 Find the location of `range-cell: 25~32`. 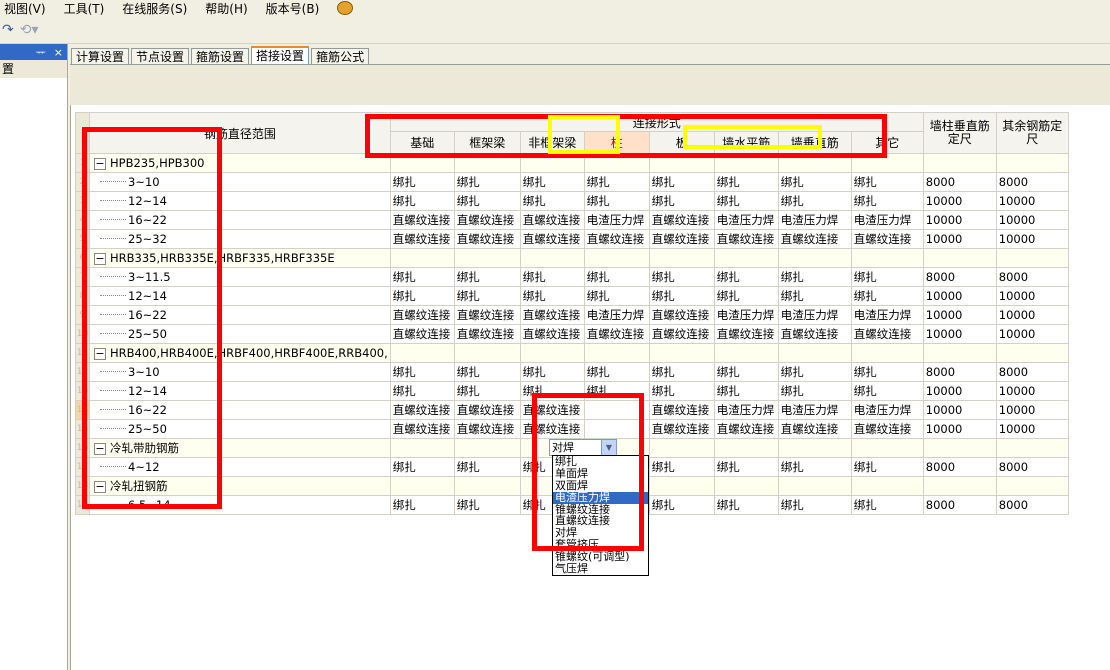

range-cell: 25~32 is located at coordinates (240, 239).